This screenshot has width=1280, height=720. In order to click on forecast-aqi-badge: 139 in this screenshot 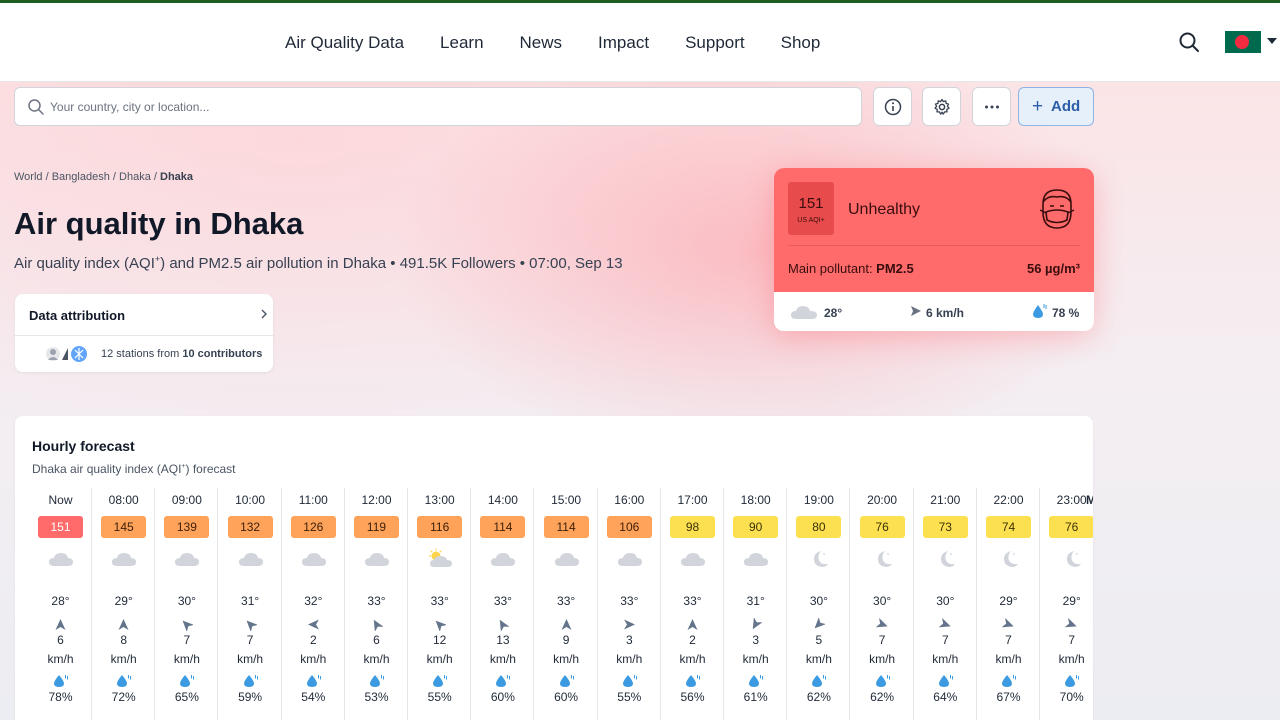, I will do `click(187, 527)`.